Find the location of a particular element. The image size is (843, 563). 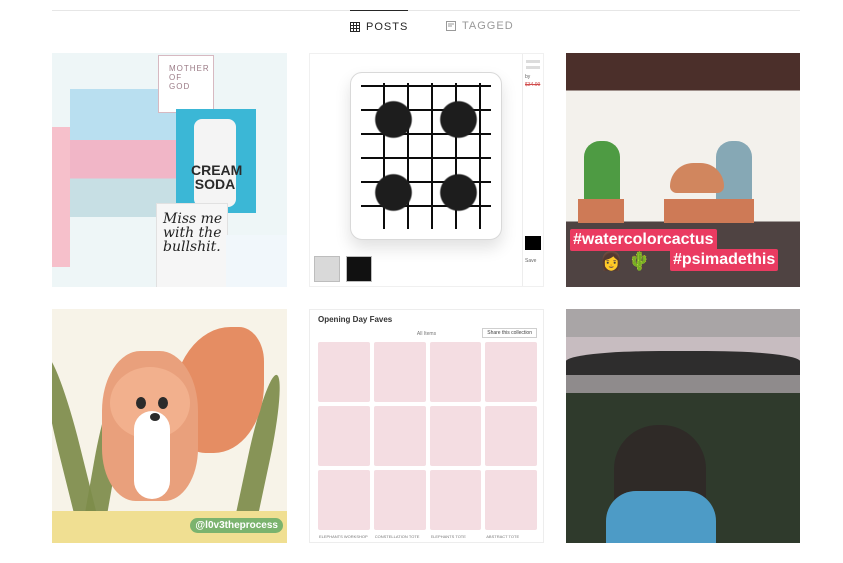

video-thumbnail is located at coordinates (359, 269).